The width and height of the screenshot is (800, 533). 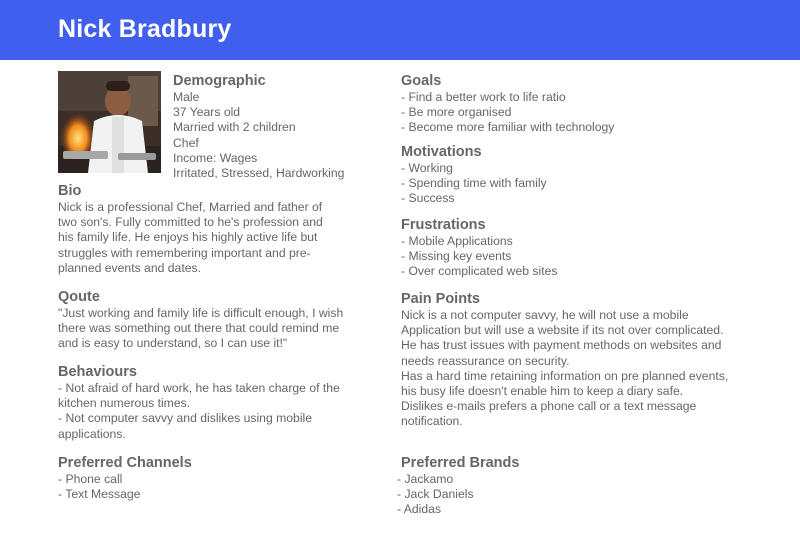 I want to click on persona-photo, so click(x=109, y=122).